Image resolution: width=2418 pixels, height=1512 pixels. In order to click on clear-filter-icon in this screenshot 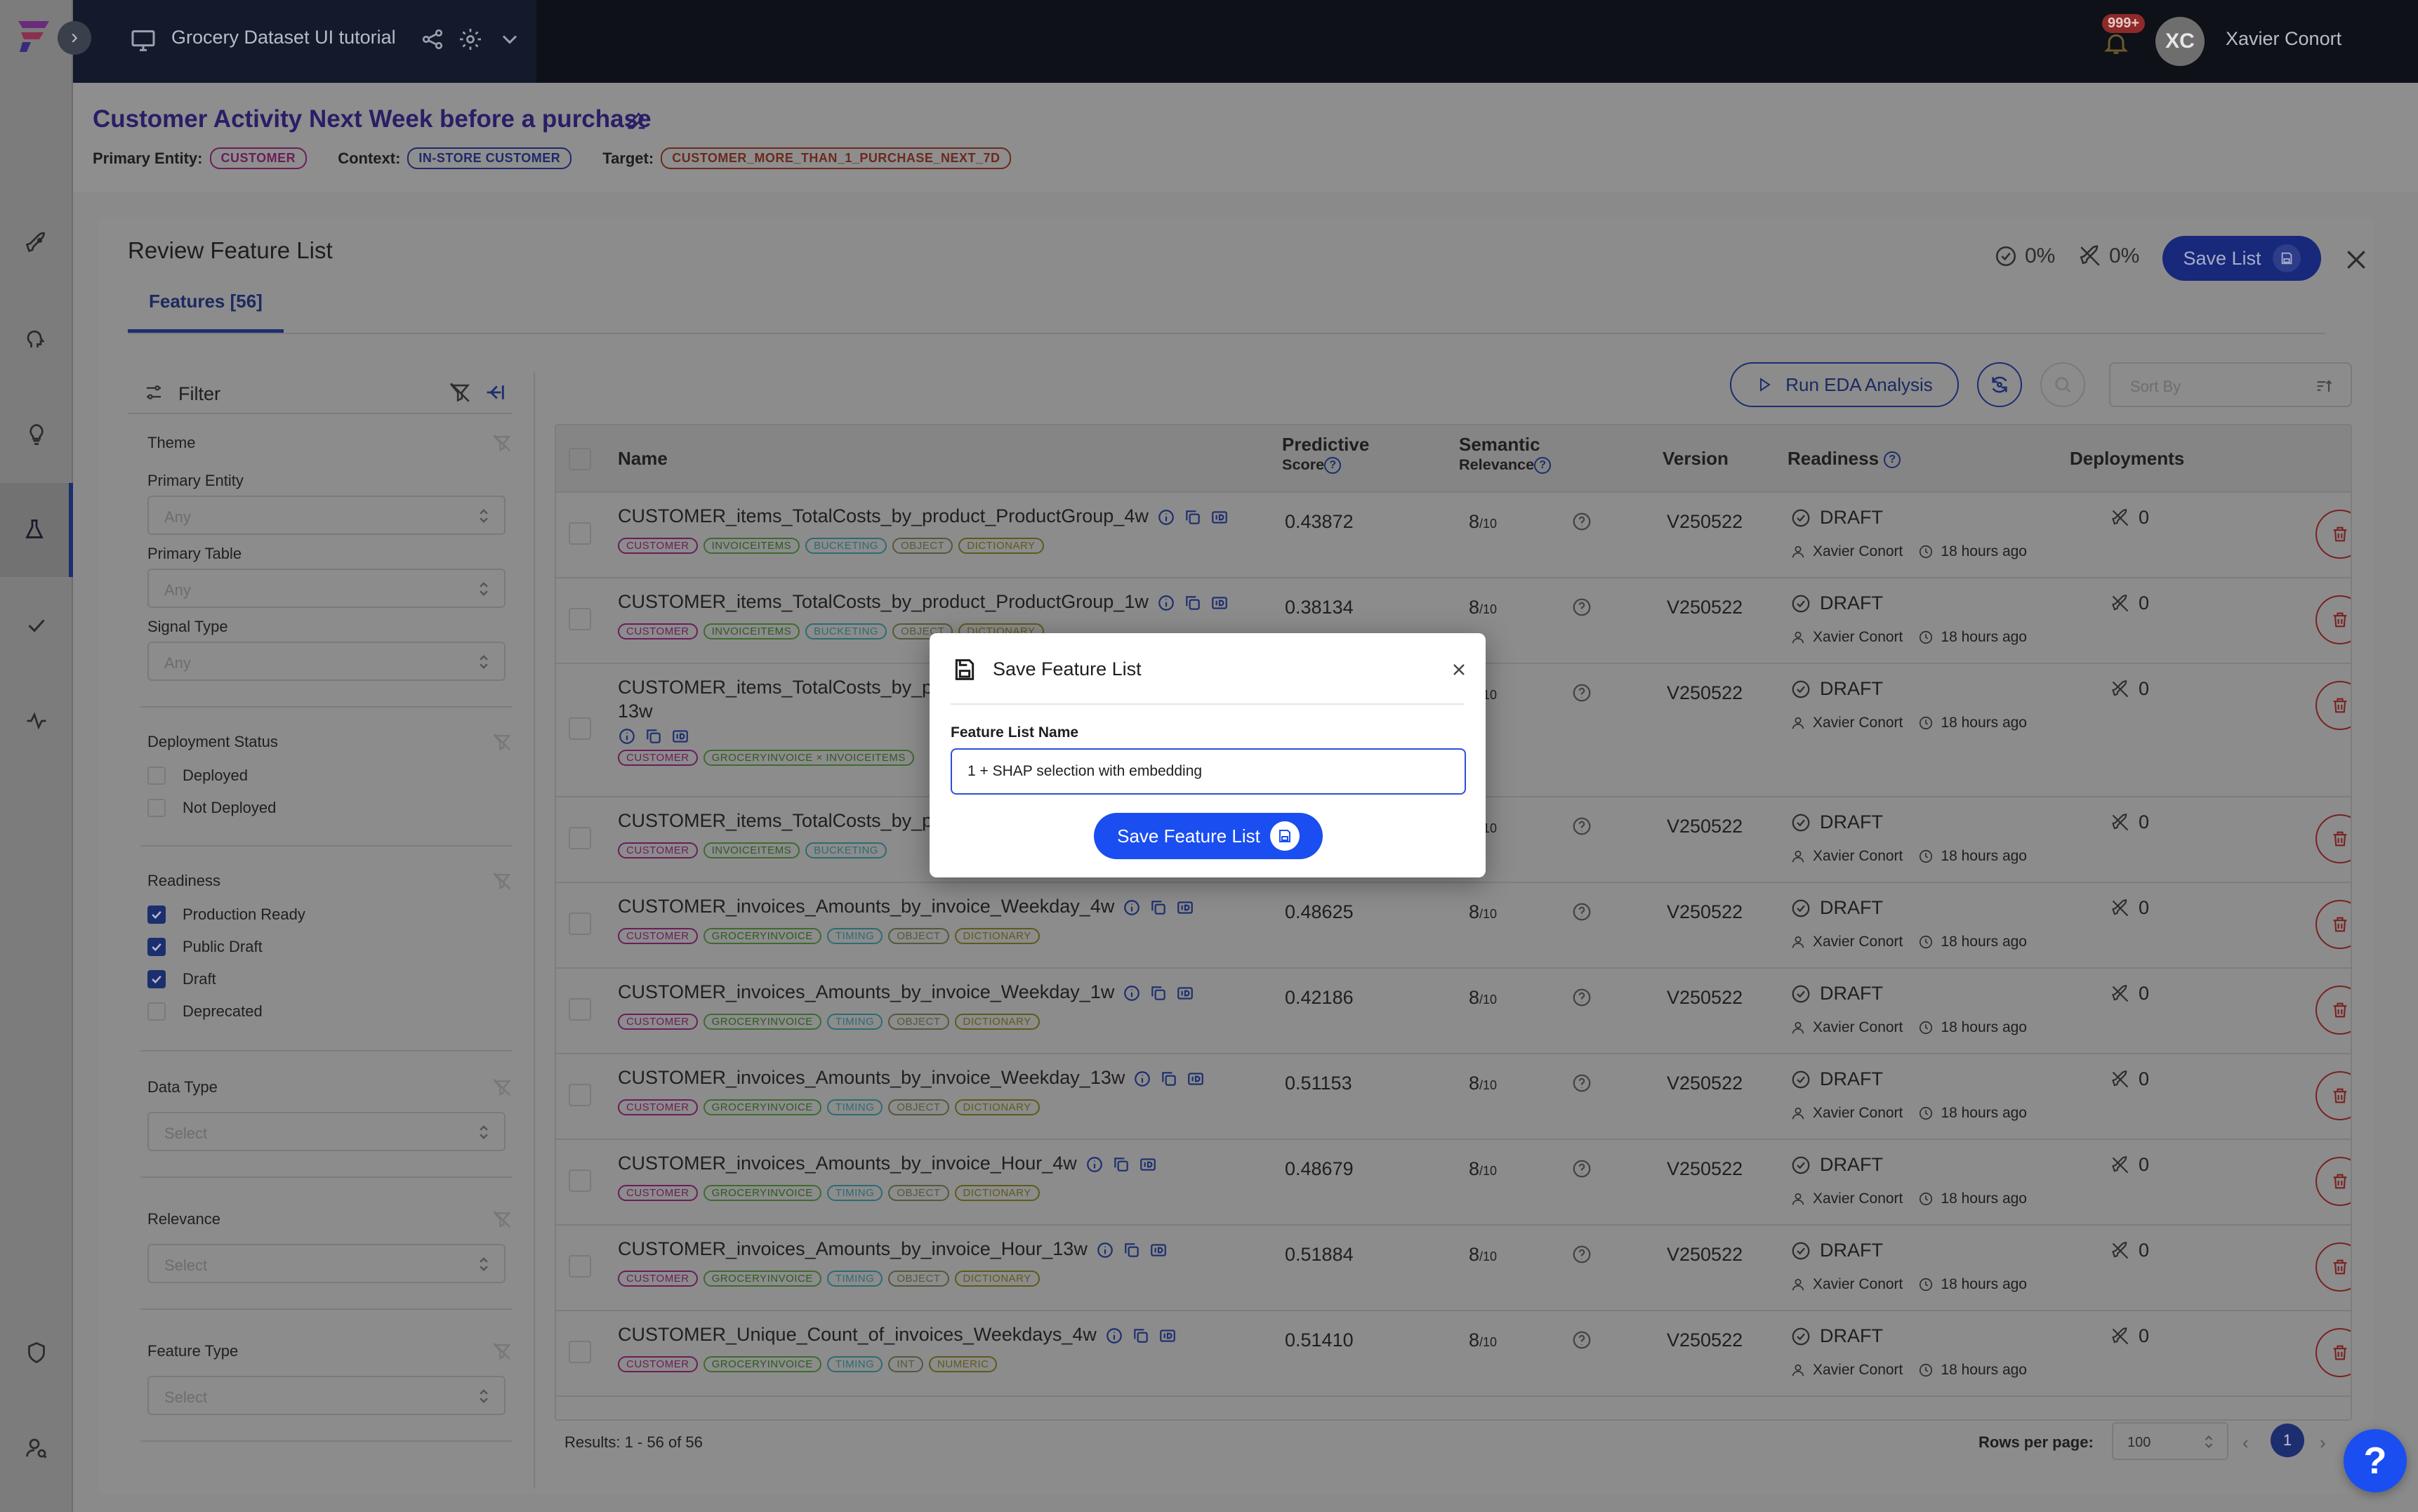, I will do `click(460, 392)`.